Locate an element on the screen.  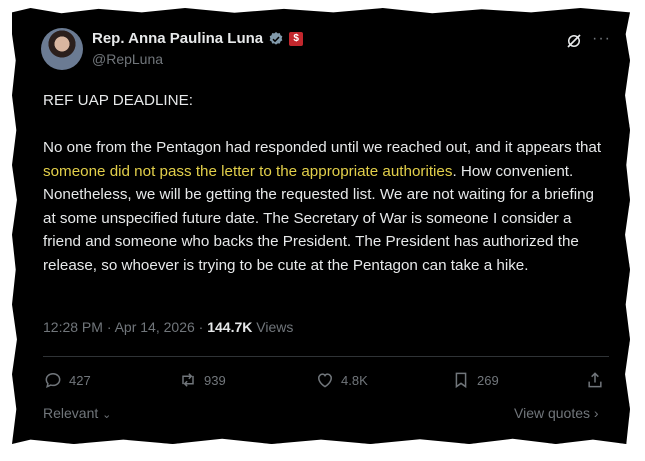
post-meta: 12:28 PM · Apr 14, 2026 · 144.7K Views is located at coordinates (168, 327).